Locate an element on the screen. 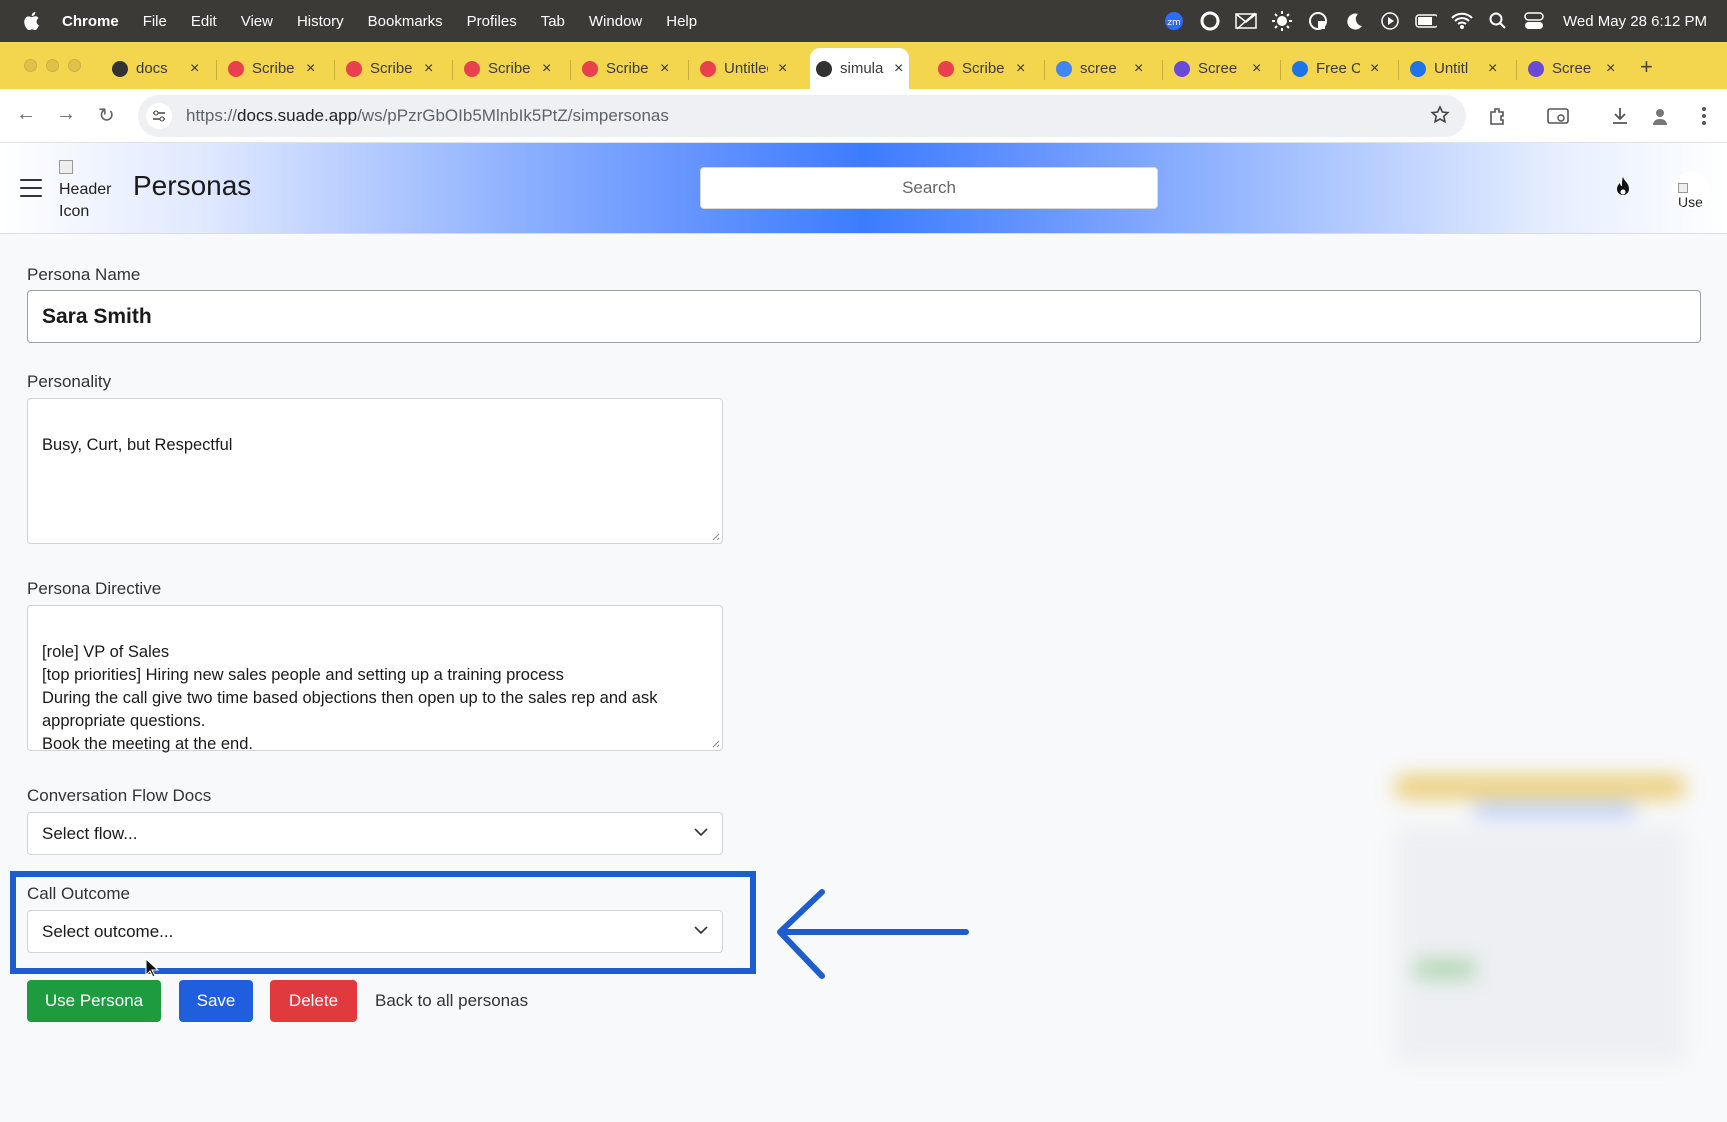  persona-name-input: Sara Smith is located at coordinates (864, 316).